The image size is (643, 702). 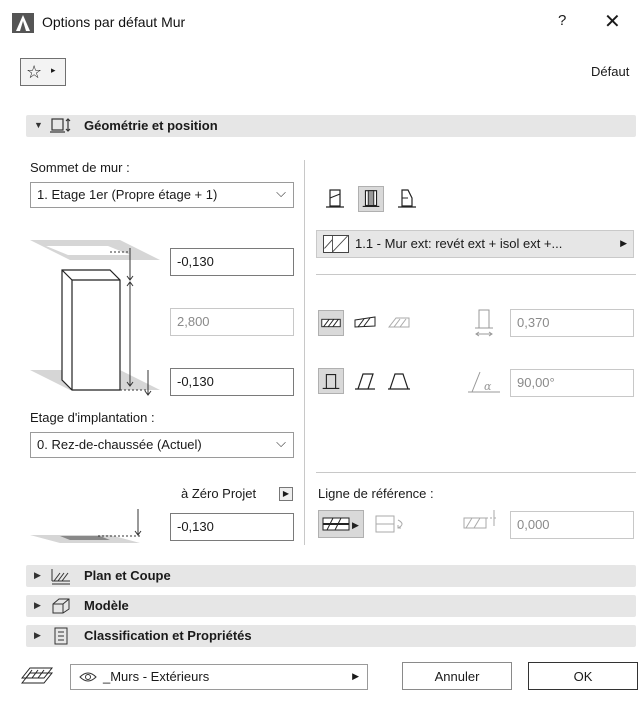 What do you see at coordinates (399, 381) in the screenshot?
I see `double-slanted-wall-icon` at bounding box center [399, 381].